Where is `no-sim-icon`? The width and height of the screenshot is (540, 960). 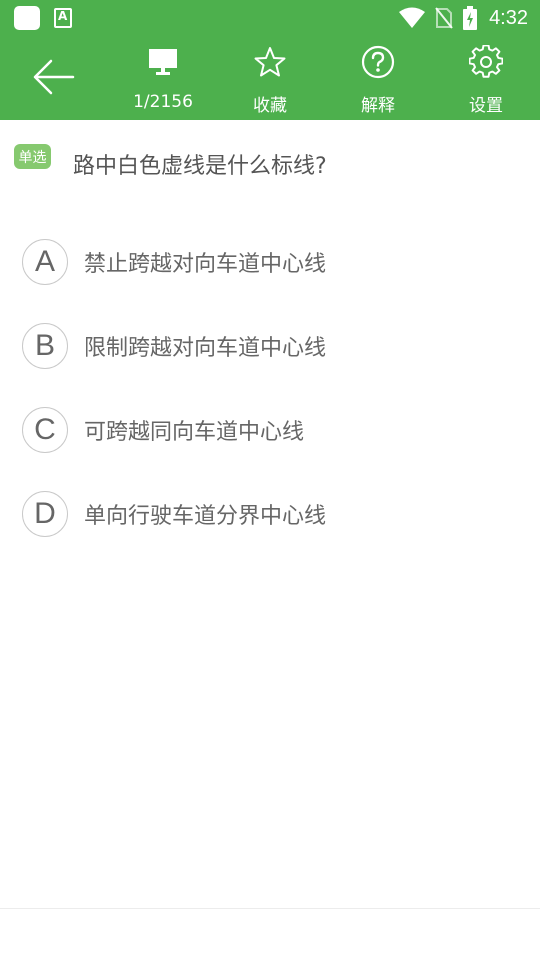 no-sim-icon is located at coordinates (444, 18).